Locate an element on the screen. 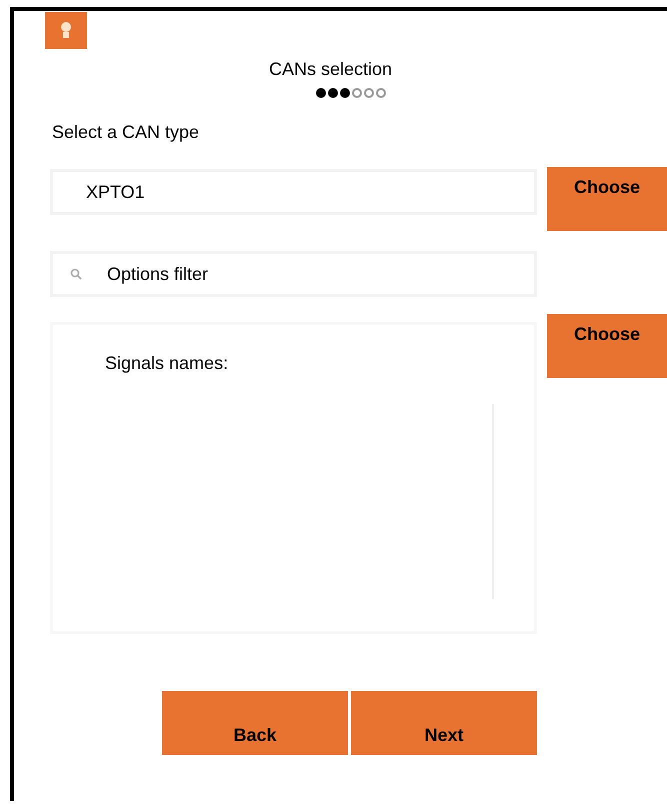 This screenshot has width=667, height=805. field-label: Select a CAN type is located at coordinates (126, 132).